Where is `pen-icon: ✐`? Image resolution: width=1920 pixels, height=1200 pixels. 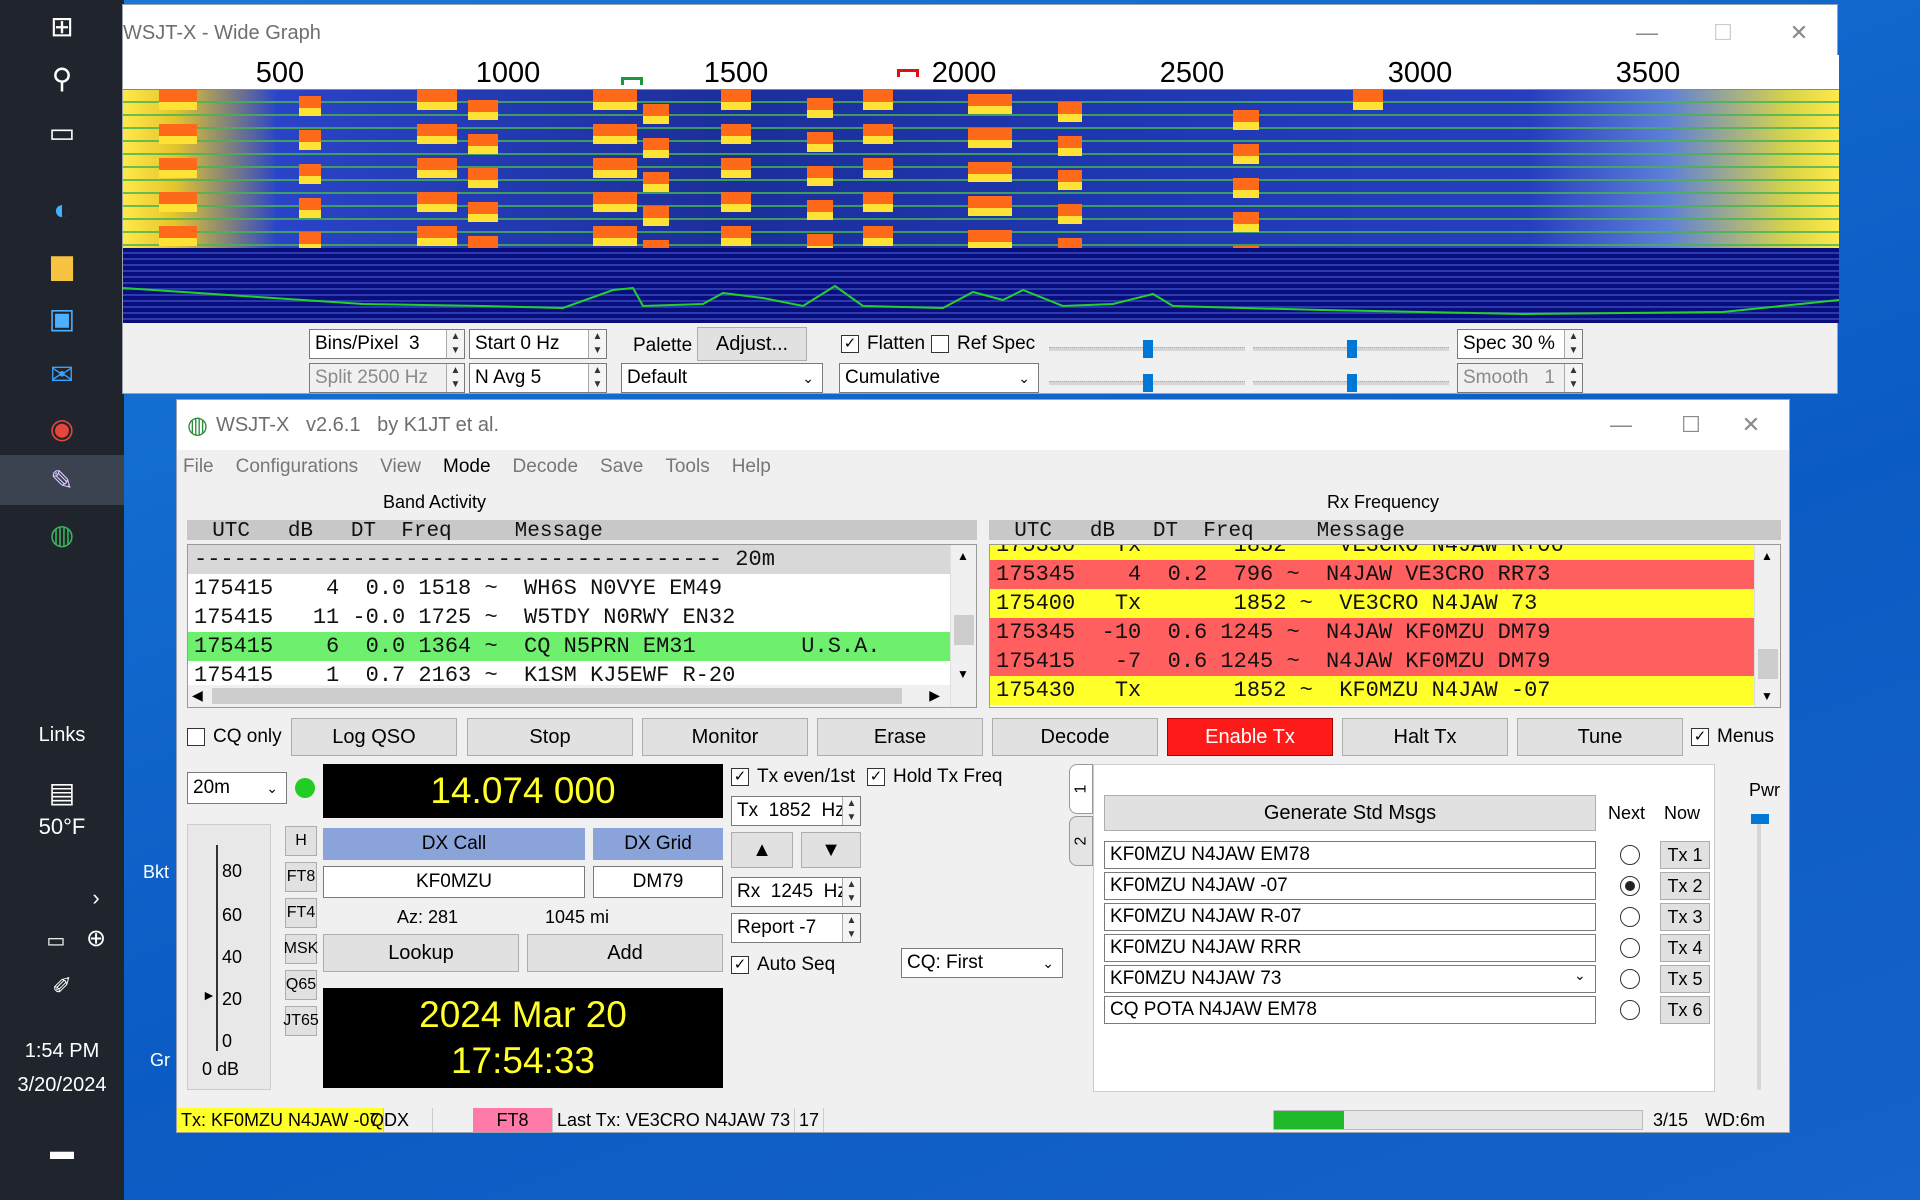
pen-icon: ✐ is located at coordinates (62, 986).